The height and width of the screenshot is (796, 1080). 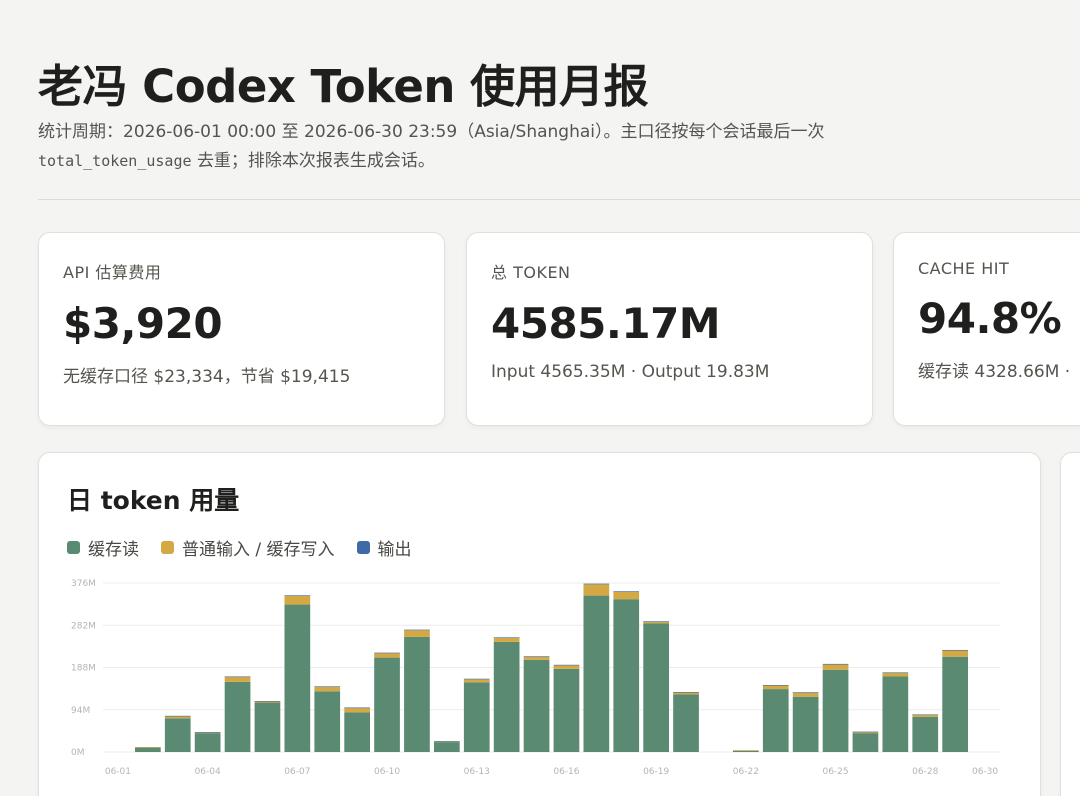 What do you see at coordinates (656, 772) in the screenshot?
I see `x-tick-label: 06-19` at bounding box center [656, 772].